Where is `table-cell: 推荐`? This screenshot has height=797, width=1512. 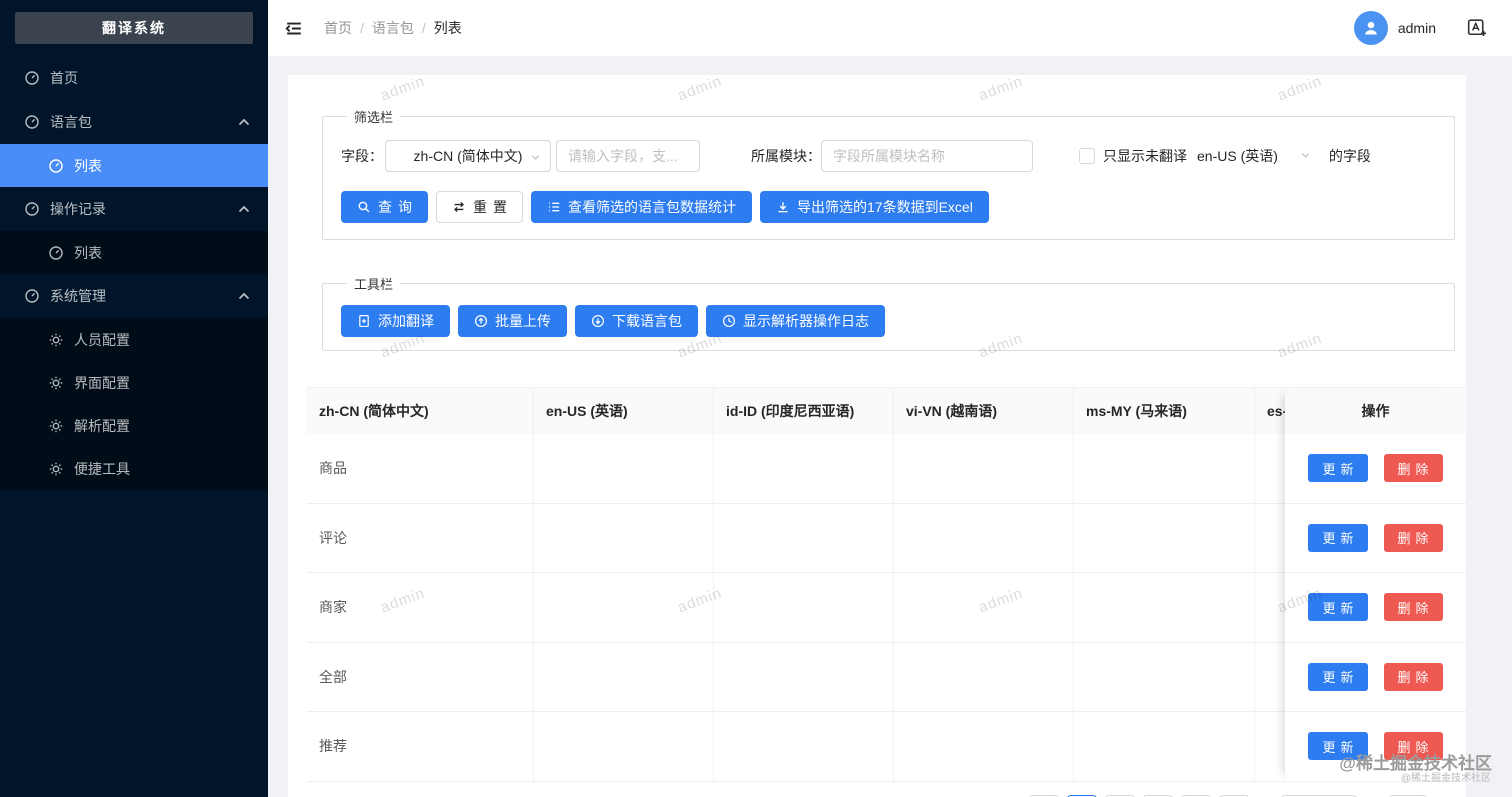 table-cell: 推荐 is located at coordinates (420, 746).